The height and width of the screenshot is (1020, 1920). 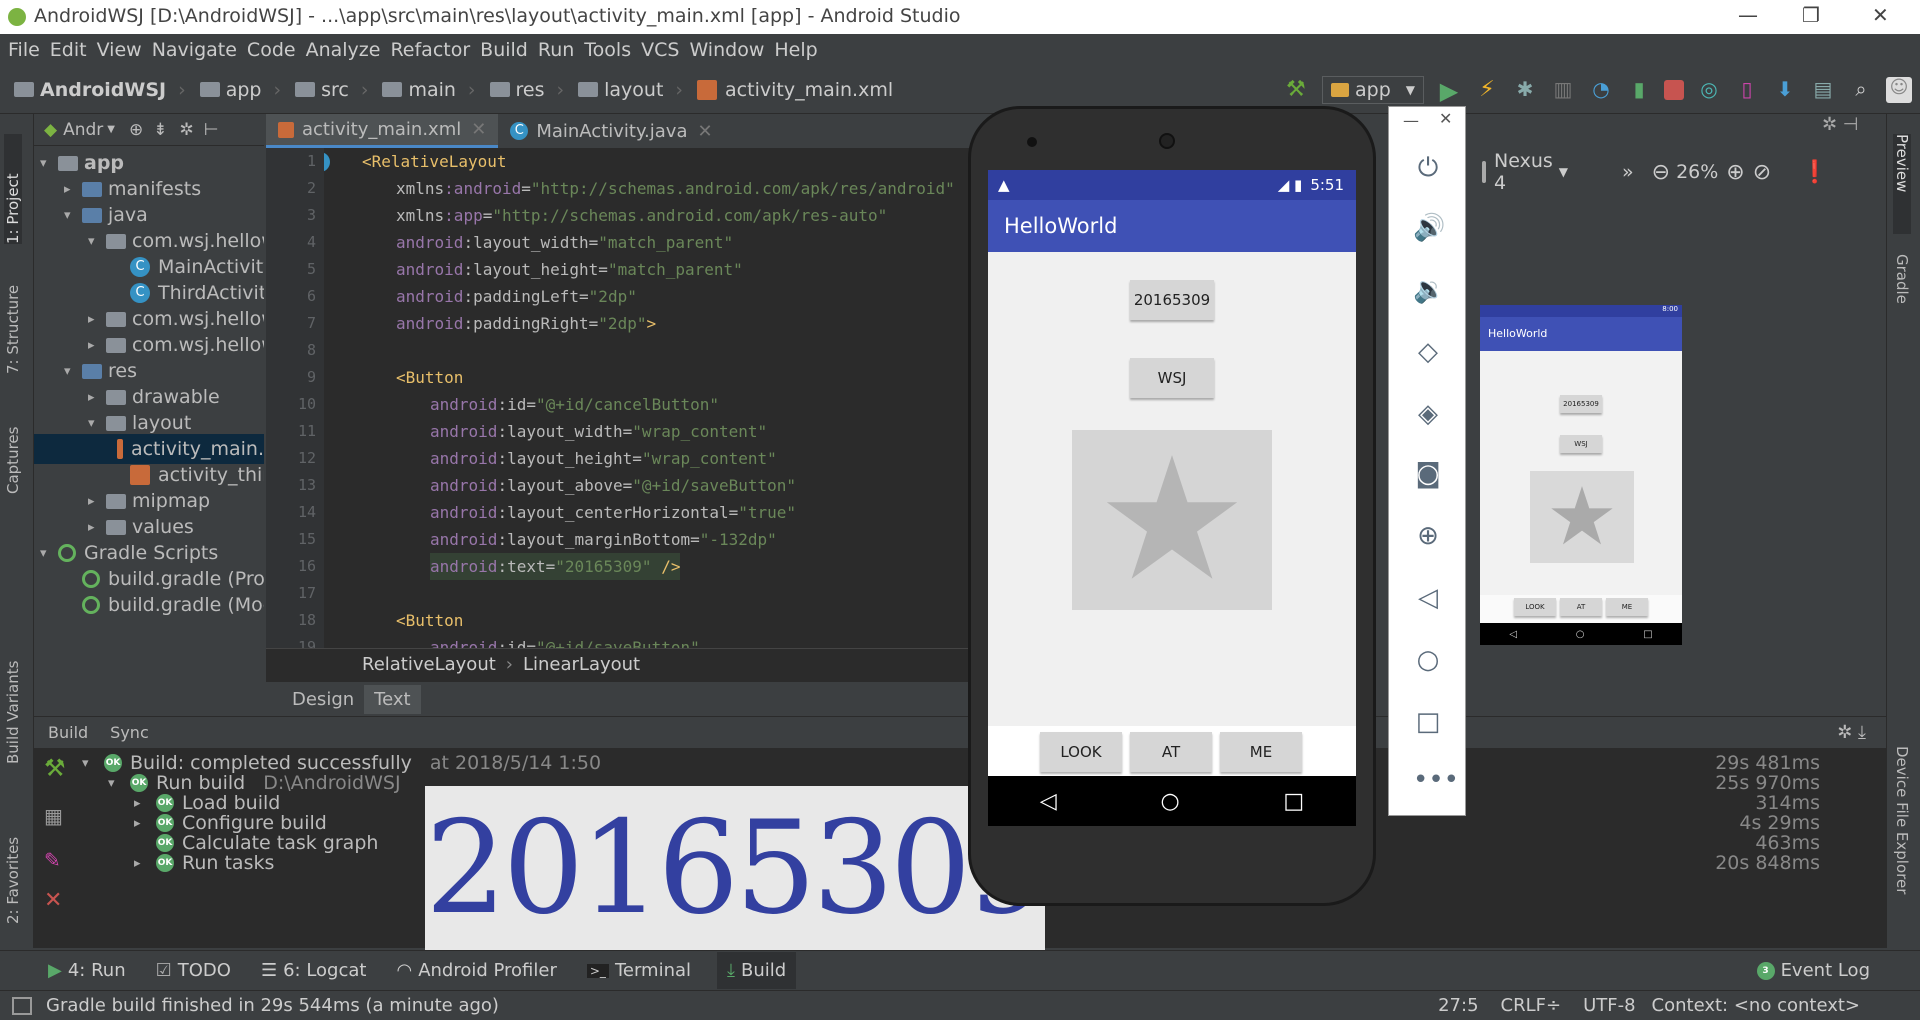 I want to click on tab-logcat: 6: Logcat, so click(x=324, y=970).